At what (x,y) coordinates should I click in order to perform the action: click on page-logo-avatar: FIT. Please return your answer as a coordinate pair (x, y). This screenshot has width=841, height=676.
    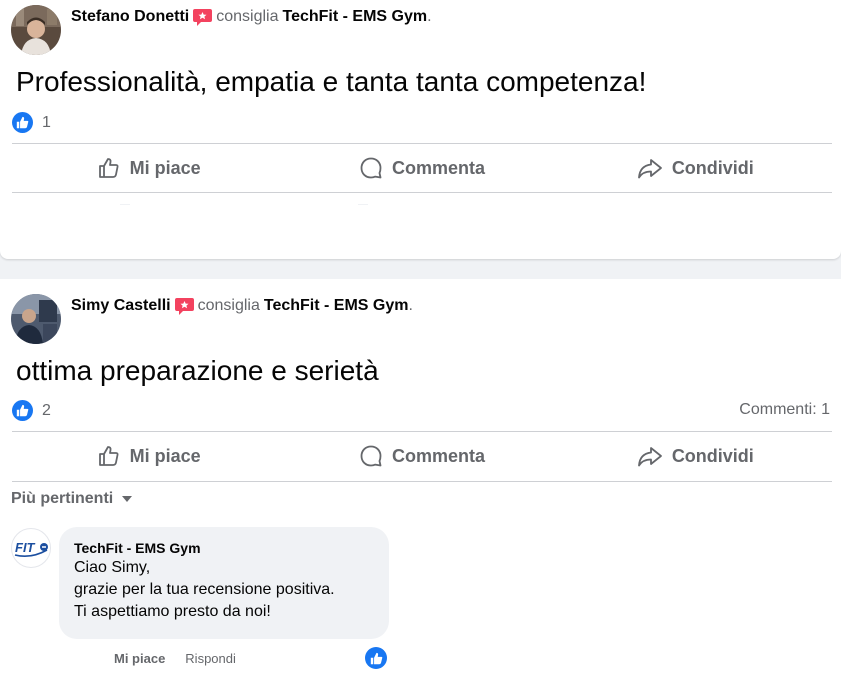
    Looking at the image, I should click on (31, 548).